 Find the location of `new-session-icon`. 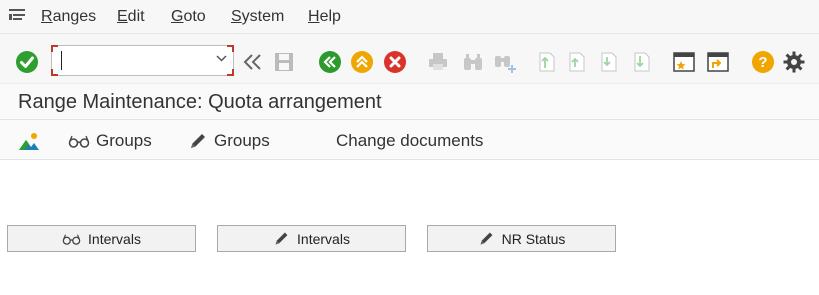

new-session-icon is located at coordinates (684, 62).